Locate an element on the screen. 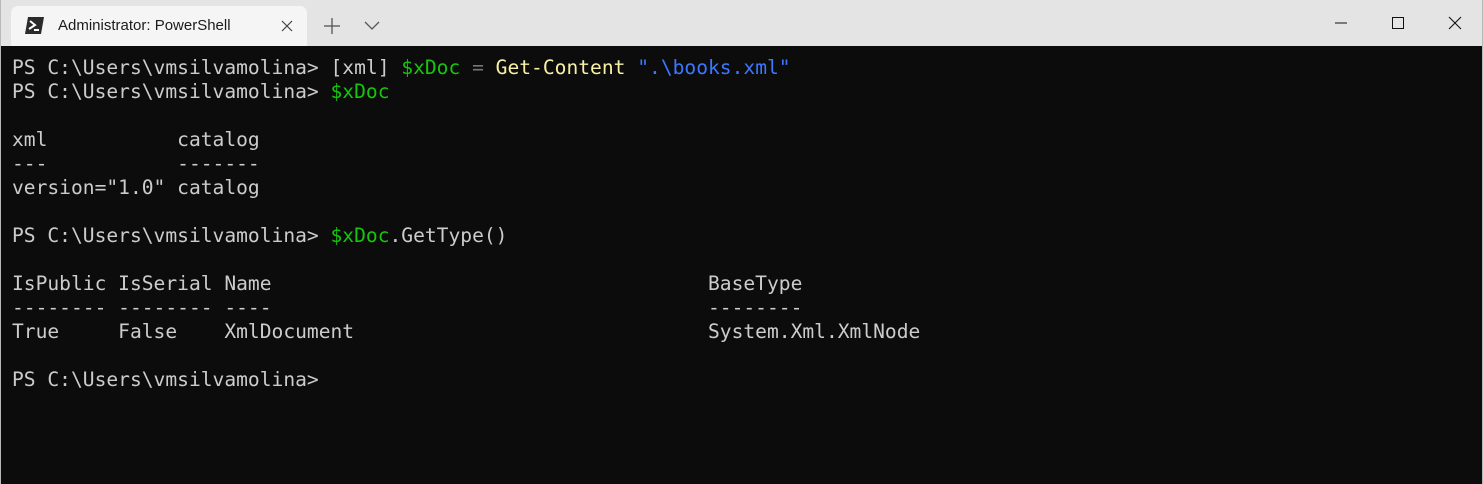  close-window-button is located at coordinates (1454, 23).